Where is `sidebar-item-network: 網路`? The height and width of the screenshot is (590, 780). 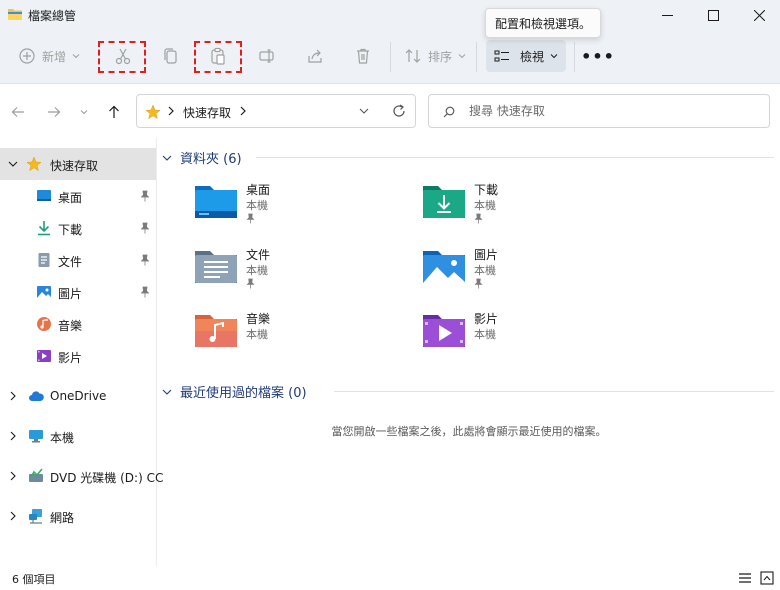 sidebar-item-network: 網路 is located at coordinates (78, 516).